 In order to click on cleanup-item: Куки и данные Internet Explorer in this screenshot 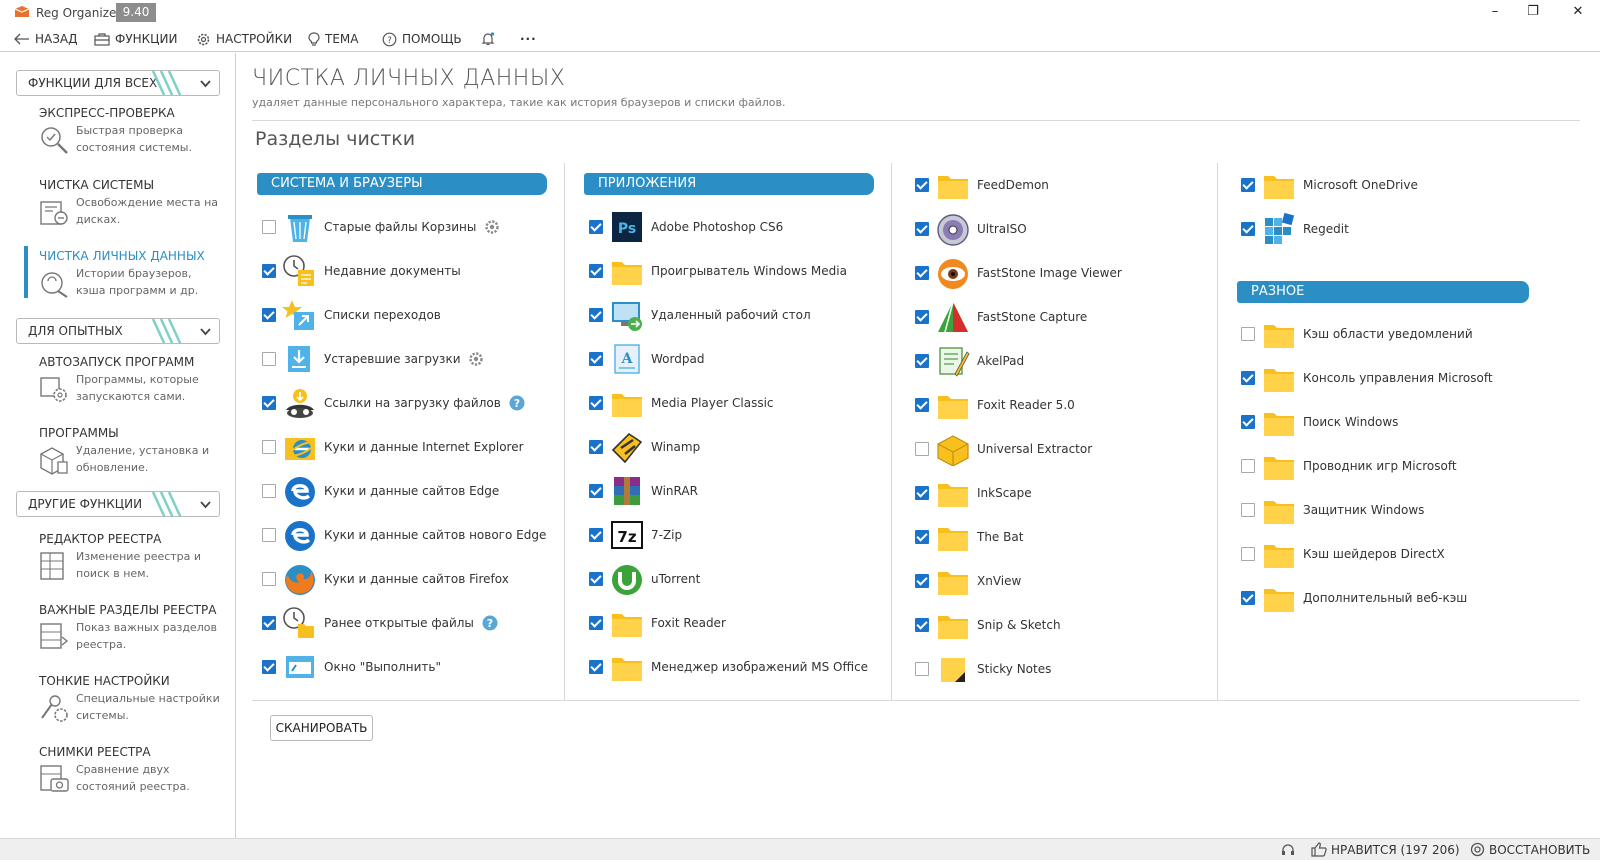, I will do `click(412, 447)`.